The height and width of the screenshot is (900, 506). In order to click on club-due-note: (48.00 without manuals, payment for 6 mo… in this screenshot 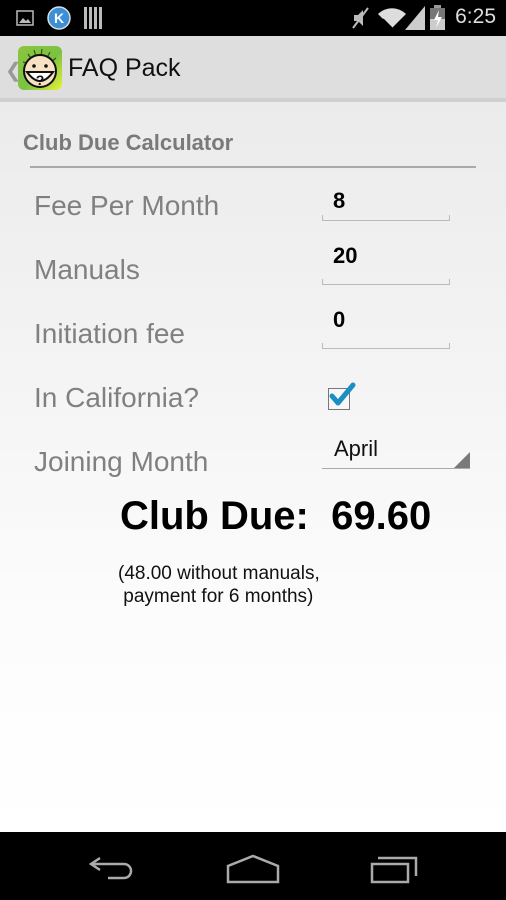, I will do `click(219, 585)`.